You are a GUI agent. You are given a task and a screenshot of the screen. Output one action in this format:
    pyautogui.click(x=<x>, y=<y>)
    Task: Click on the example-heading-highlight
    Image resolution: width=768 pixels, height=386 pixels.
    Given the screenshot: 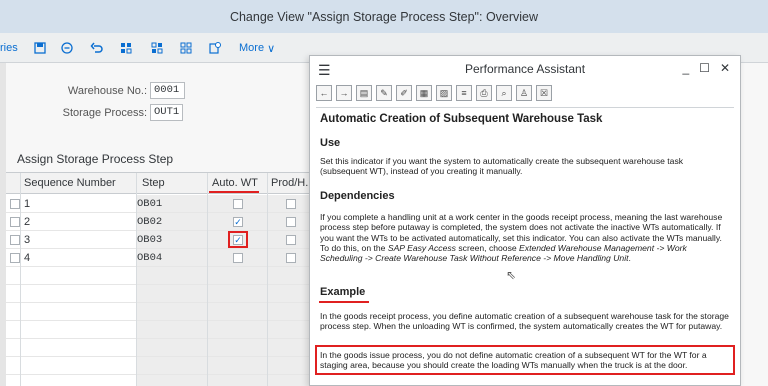 What is the action you would take?
    pyautogui.click(x=344, y=302)
    